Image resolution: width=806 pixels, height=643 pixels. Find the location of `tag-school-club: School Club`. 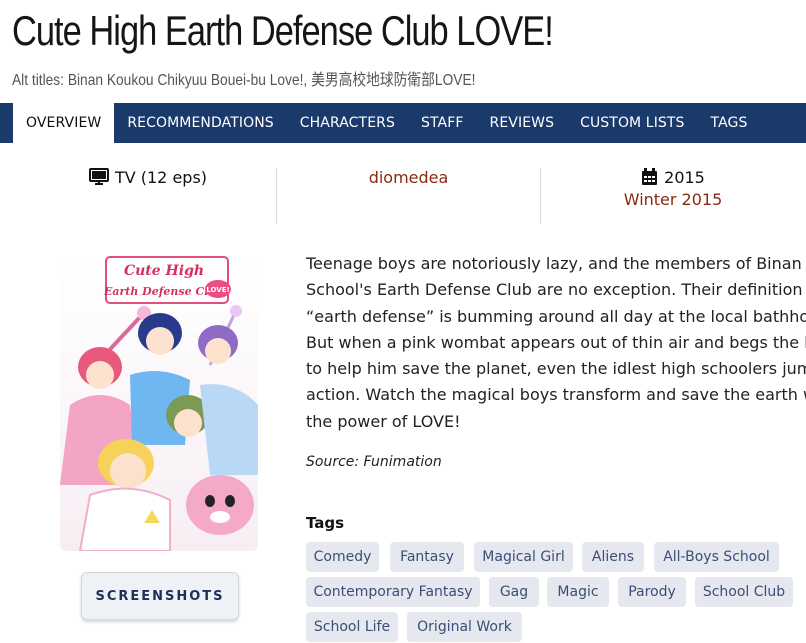

tag-school-club: School Club is located at coordinates (744, 592).